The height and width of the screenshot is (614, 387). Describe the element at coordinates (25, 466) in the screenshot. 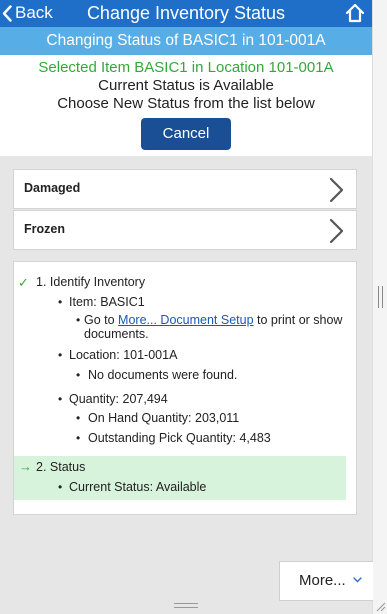

I see `arrow-right-icon: →` at that location.